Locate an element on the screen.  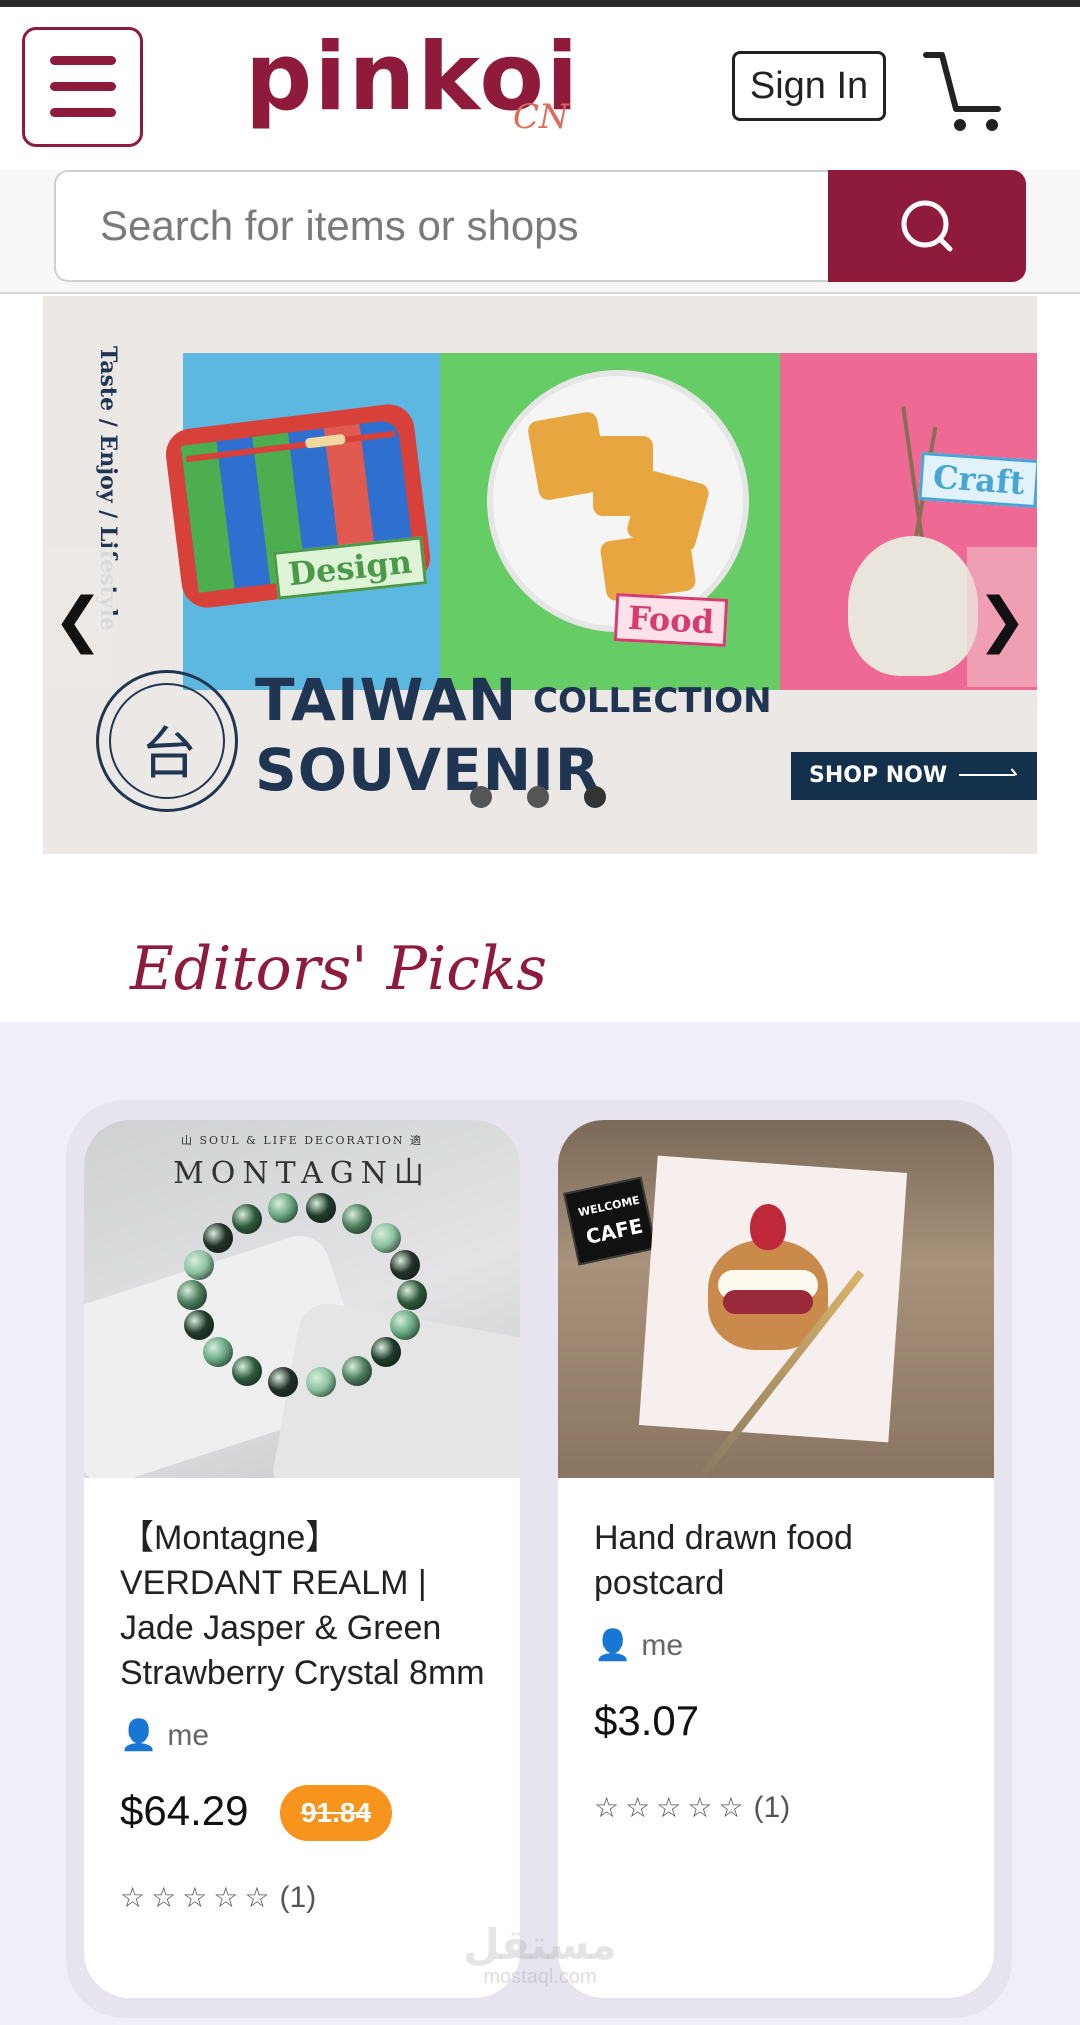
image-brand-subtitle: 山 SOUL & LIFE DECORATION 適 is located at coordinates (302, 1140).